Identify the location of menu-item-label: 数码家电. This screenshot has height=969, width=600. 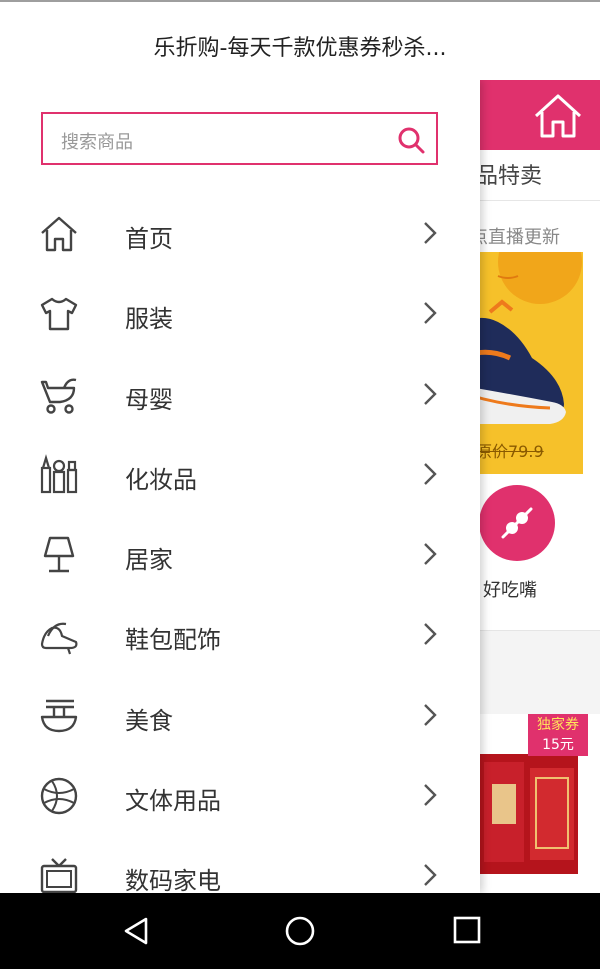
(173, 881).